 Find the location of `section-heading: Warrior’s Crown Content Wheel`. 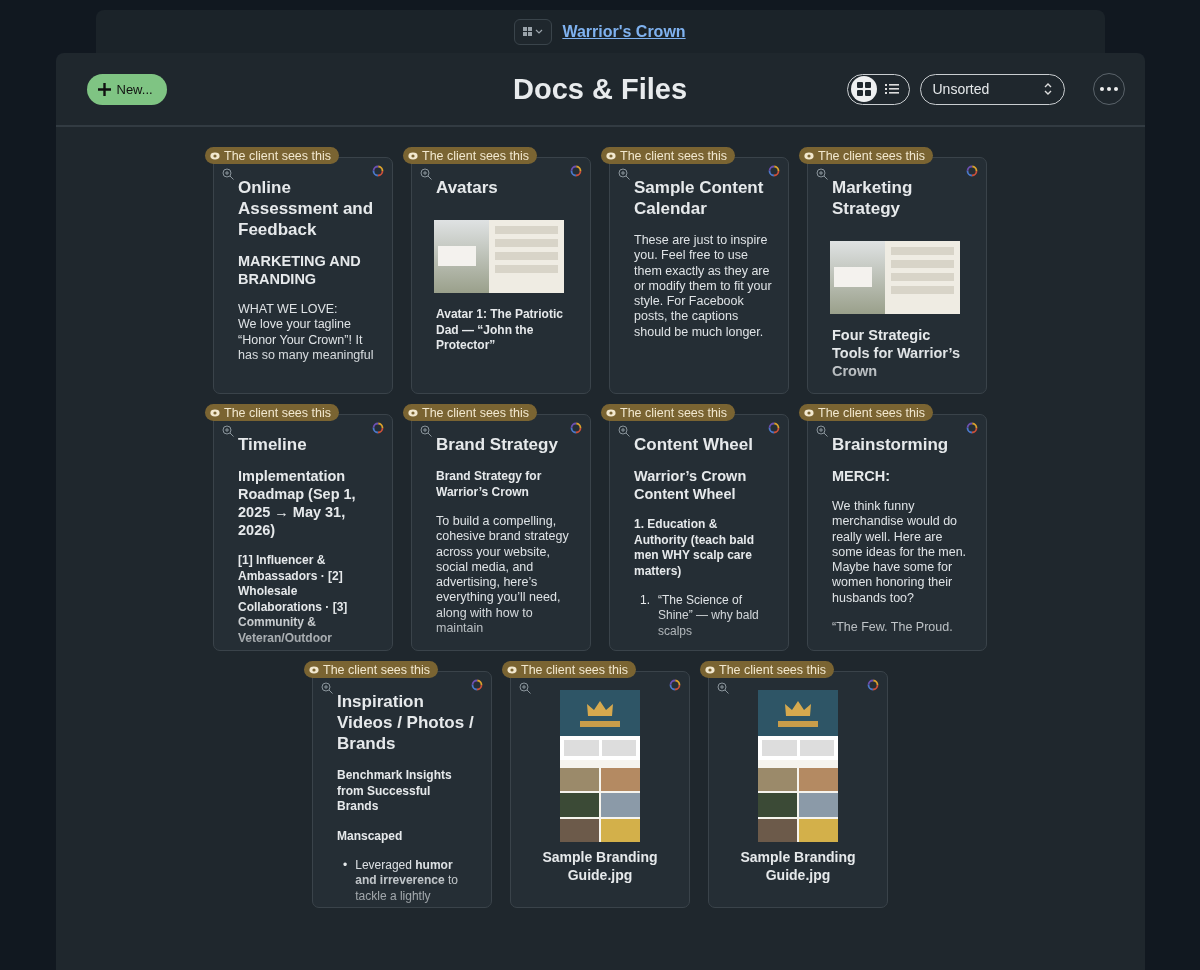

section-heading: Warrior’s Crown Content Wheel is located at coordinates (691, 485).